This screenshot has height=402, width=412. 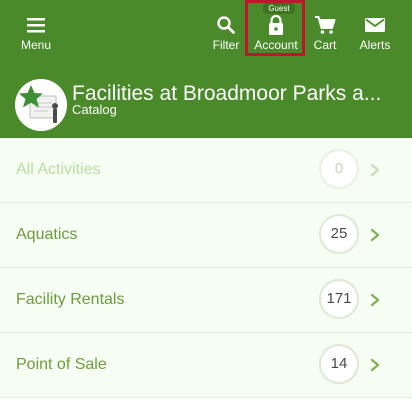 I want to click on alerts-button: Alerts, so click(x=375, y=30).